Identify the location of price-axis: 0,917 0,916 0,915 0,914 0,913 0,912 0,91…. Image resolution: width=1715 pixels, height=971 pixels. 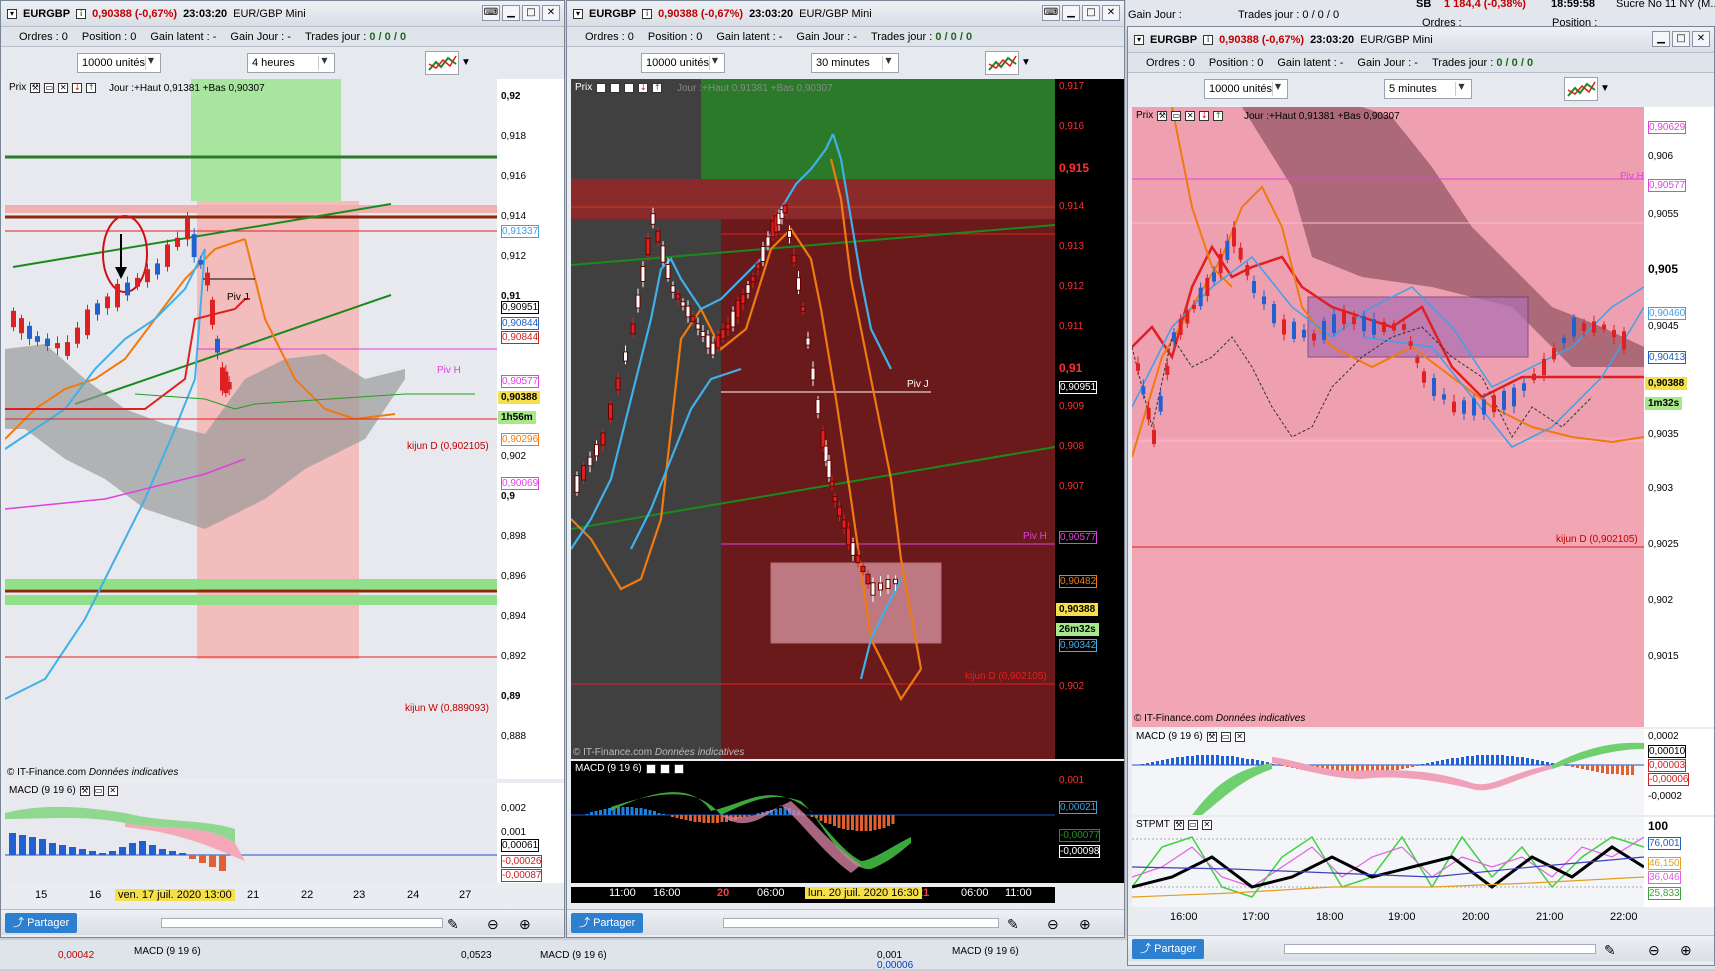
(1089, 419).